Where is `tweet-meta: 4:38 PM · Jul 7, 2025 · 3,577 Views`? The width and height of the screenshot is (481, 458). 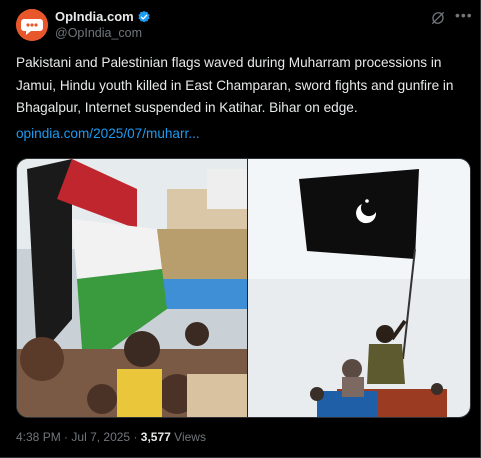 tweet-meta: 4:38 PM · Jul 7, 2025 · 3,577 Views is located at coordinates (111, 437).